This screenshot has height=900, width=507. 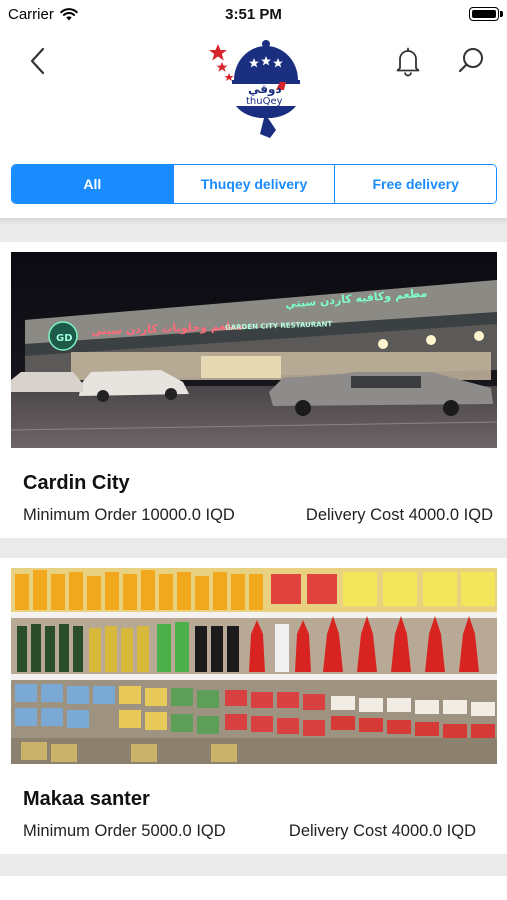 I want to click on battery-icon, so click(x=486, y=14).